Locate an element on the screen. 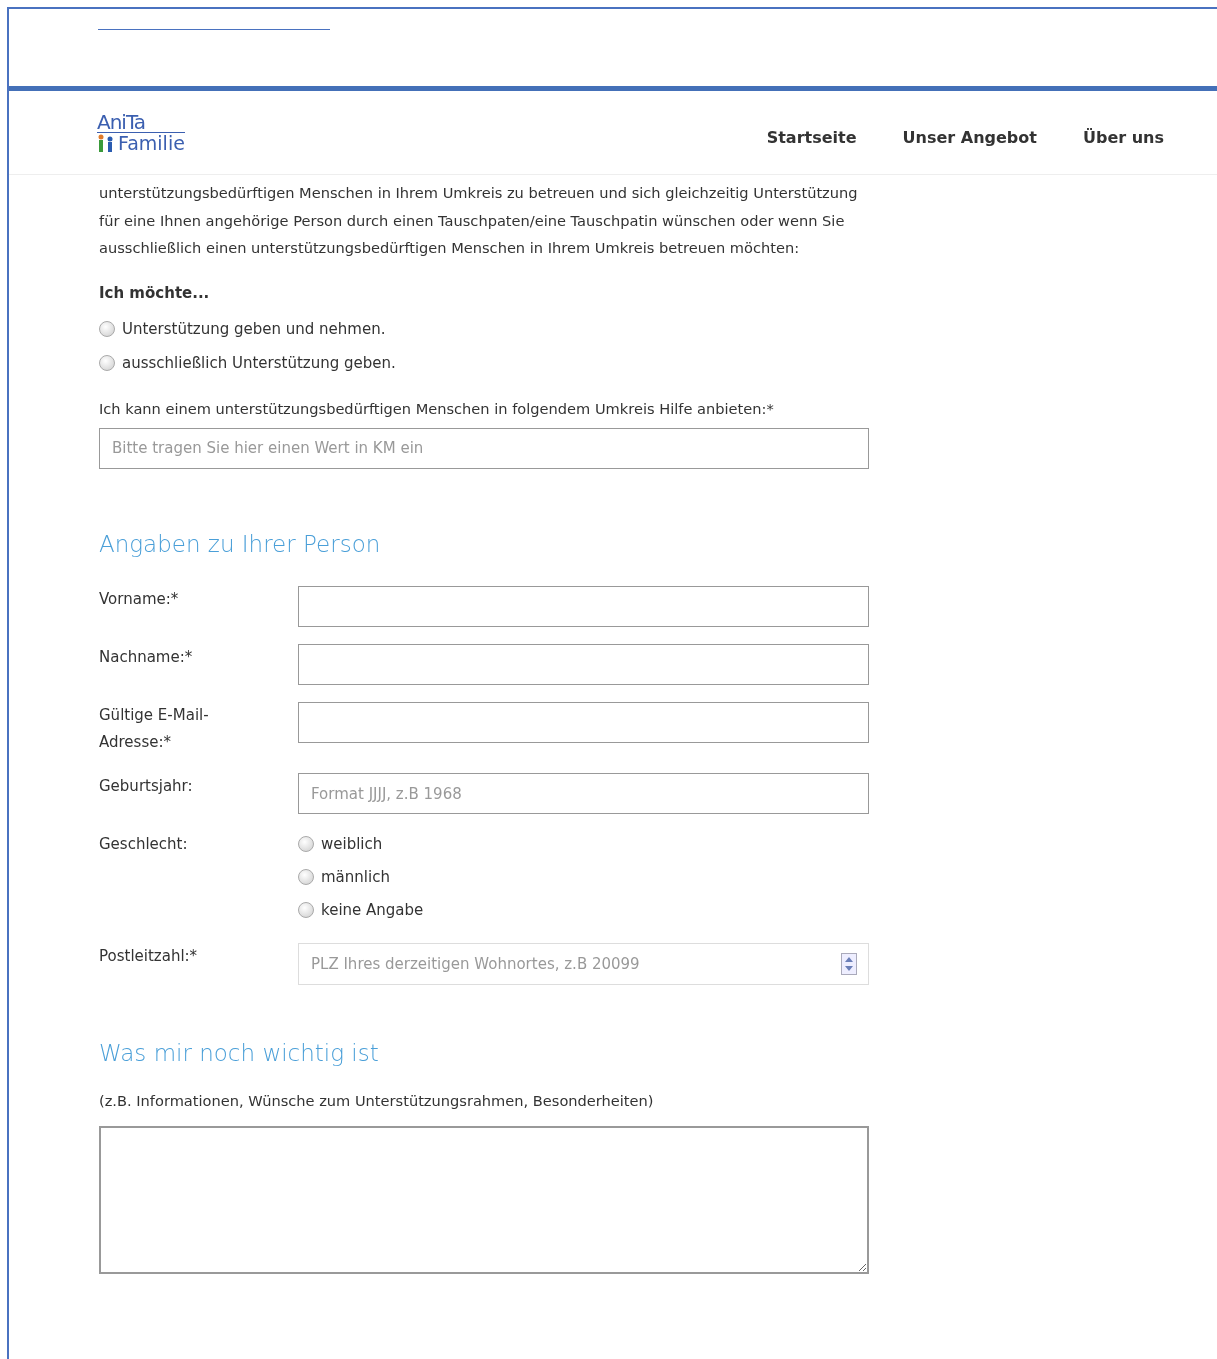  radio-label: ausschließlich Unterstützung geben. is located at coordinates (259, 363).